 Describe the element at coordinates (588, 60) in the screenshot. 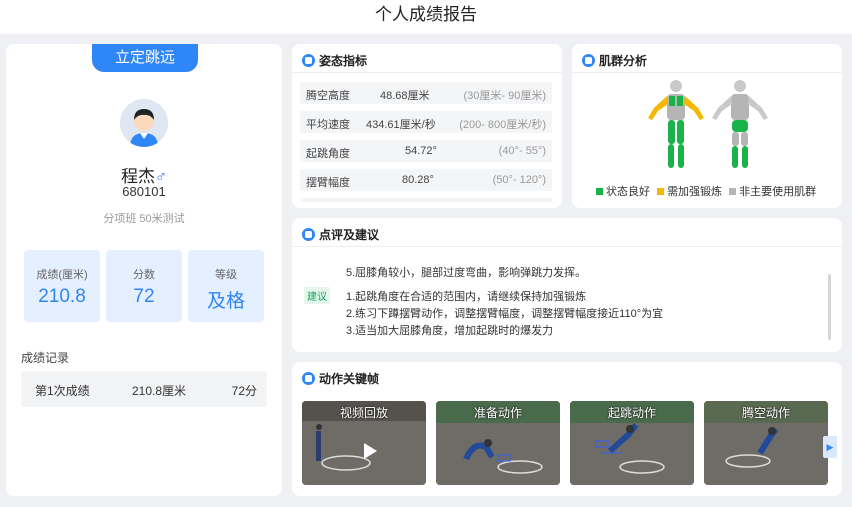

I see `muscle-icon` at that location.